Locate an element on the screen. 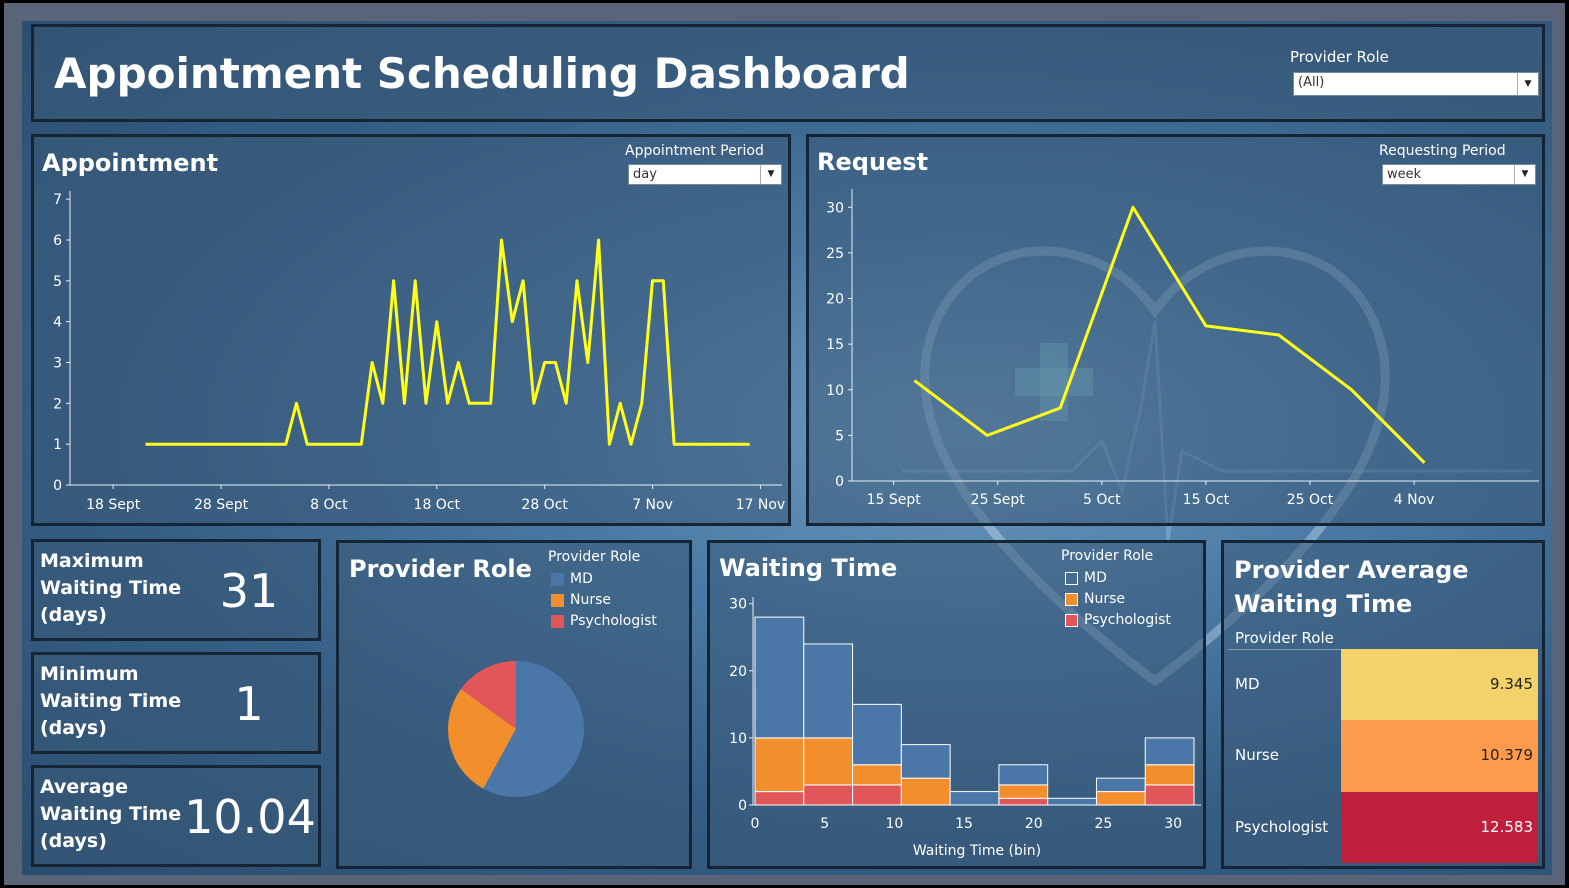 This screenshot has width=1569, height=888. appointment-x-tick-label: 28 Oct is located at coordinates (544, 505).